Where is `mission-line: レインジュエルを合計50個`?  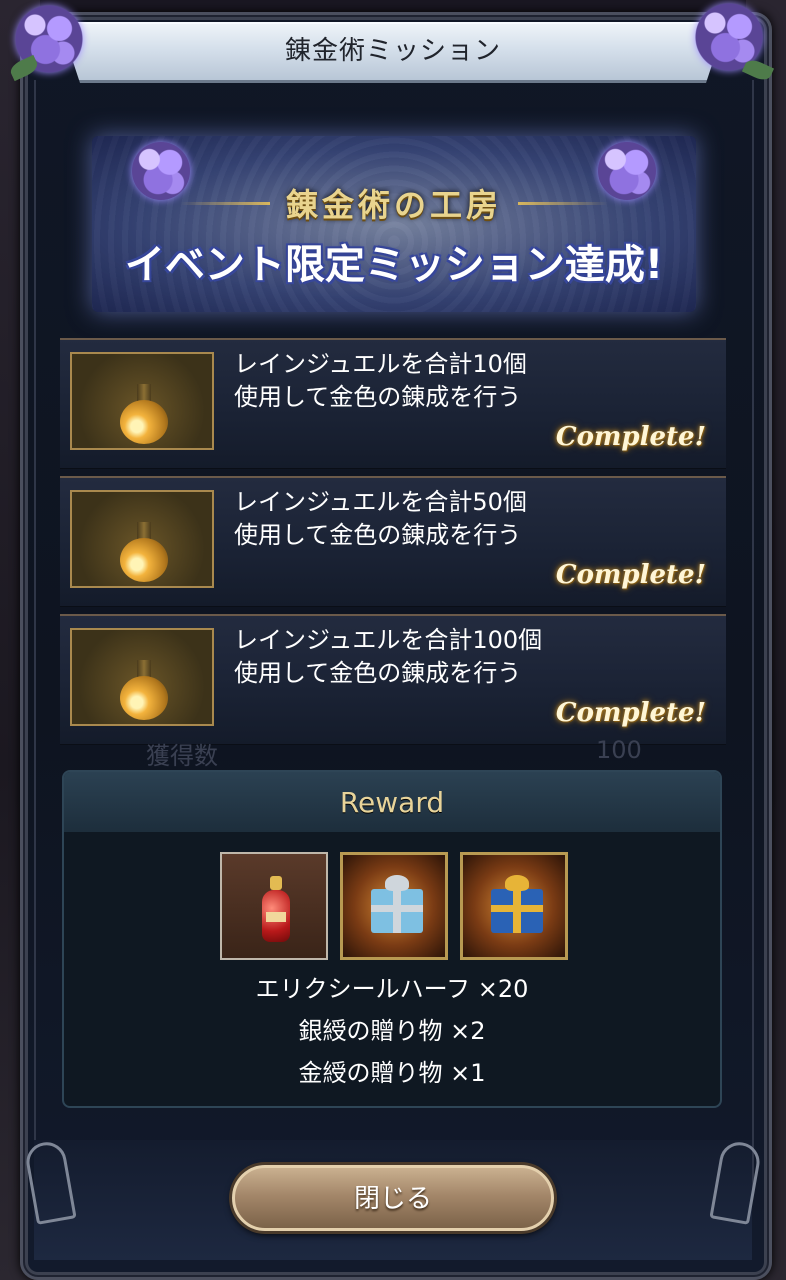
mission-line: レインジュエルを合計50個 is located at coordinates (380, 502).